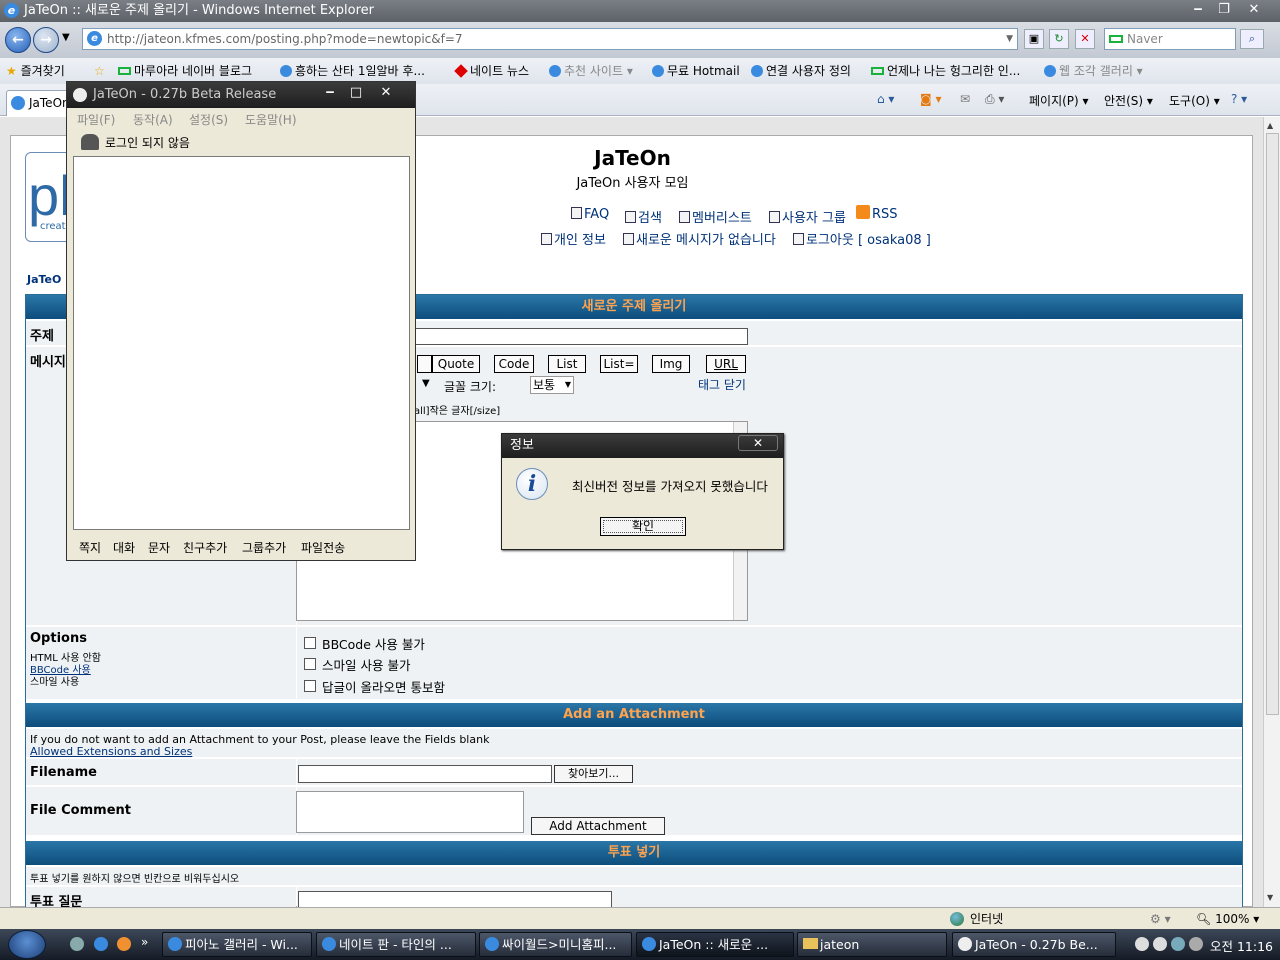 The image size is (1280, 960). Describe the element at coordinates (1160, 944) in the screenshot. I see `tray-jateon2-icon` at that location.